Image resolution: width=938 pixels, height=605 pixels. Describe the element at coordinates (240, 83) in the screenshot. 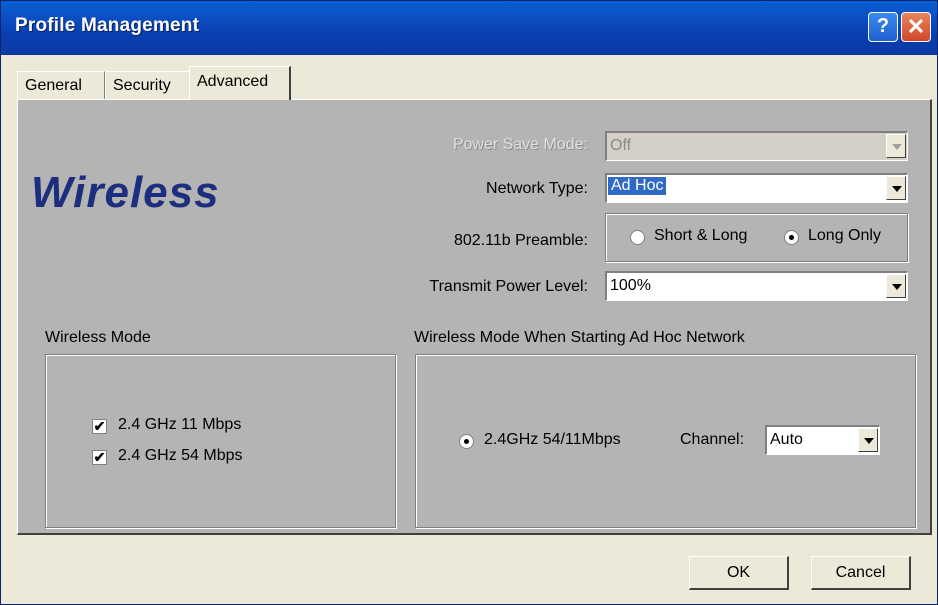

I see `tab-advanced: Advanced` at that location.